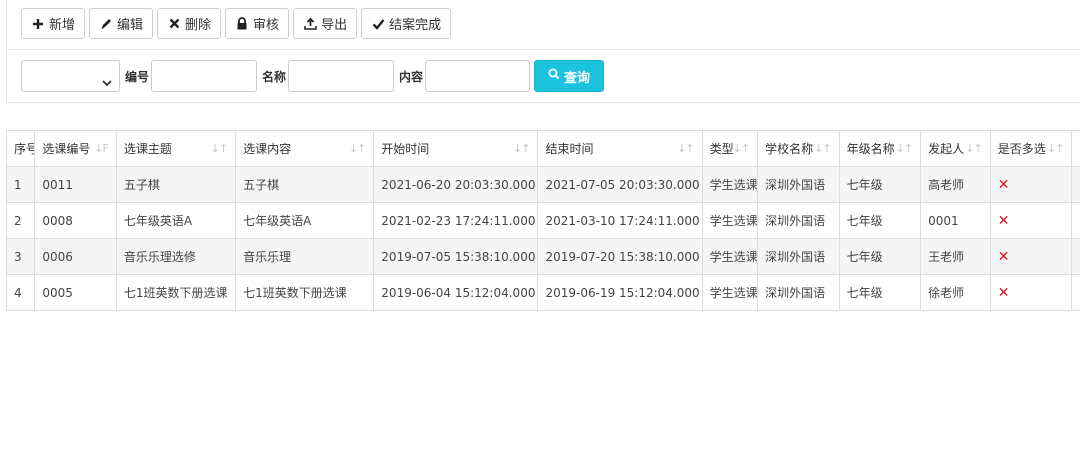 This screenshot has width=1080, height=476. What do you see at coordinates (305, 220) in the screenshot?
I see `cell-content: 七年级英语A` at bounding box center [305, 220].